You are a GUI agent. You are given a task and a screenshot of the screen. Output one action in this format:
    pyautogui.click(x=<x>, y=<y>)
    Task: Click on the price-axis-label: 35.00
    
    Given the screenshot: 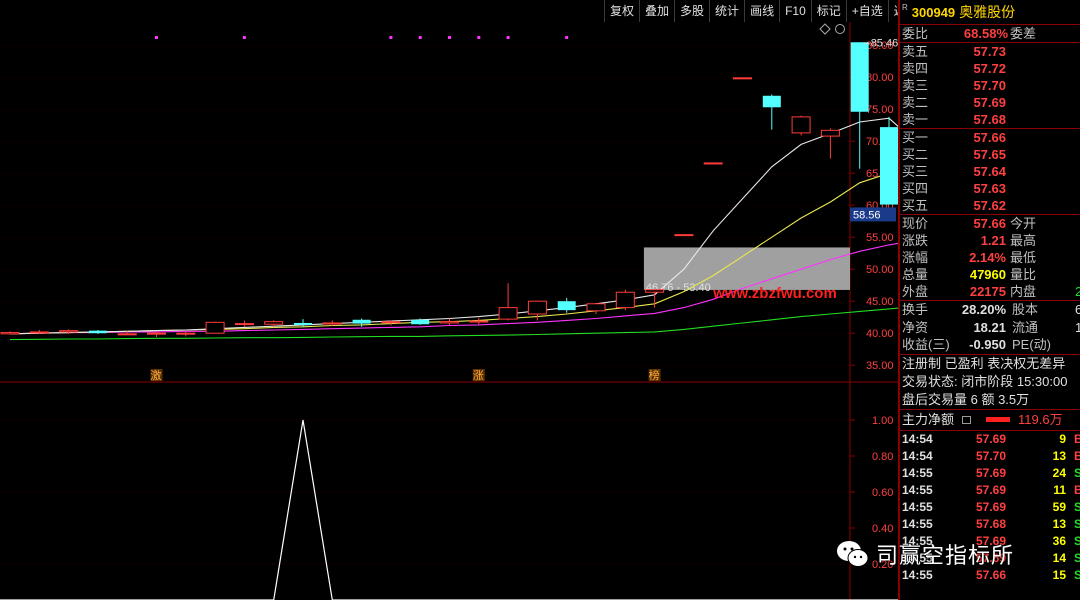 What is the action you would take?
    pyautogui.click(x=880, y=366)
    